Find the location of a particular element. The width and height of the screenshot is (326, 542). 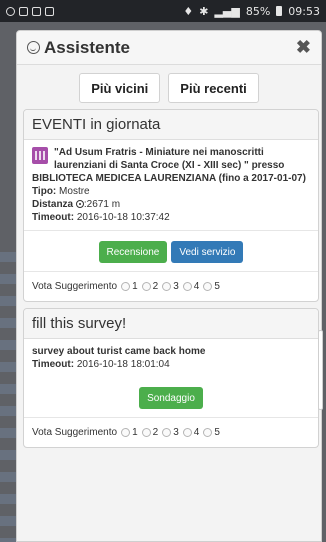

gallery-icon is located at coordinates (36, 11).